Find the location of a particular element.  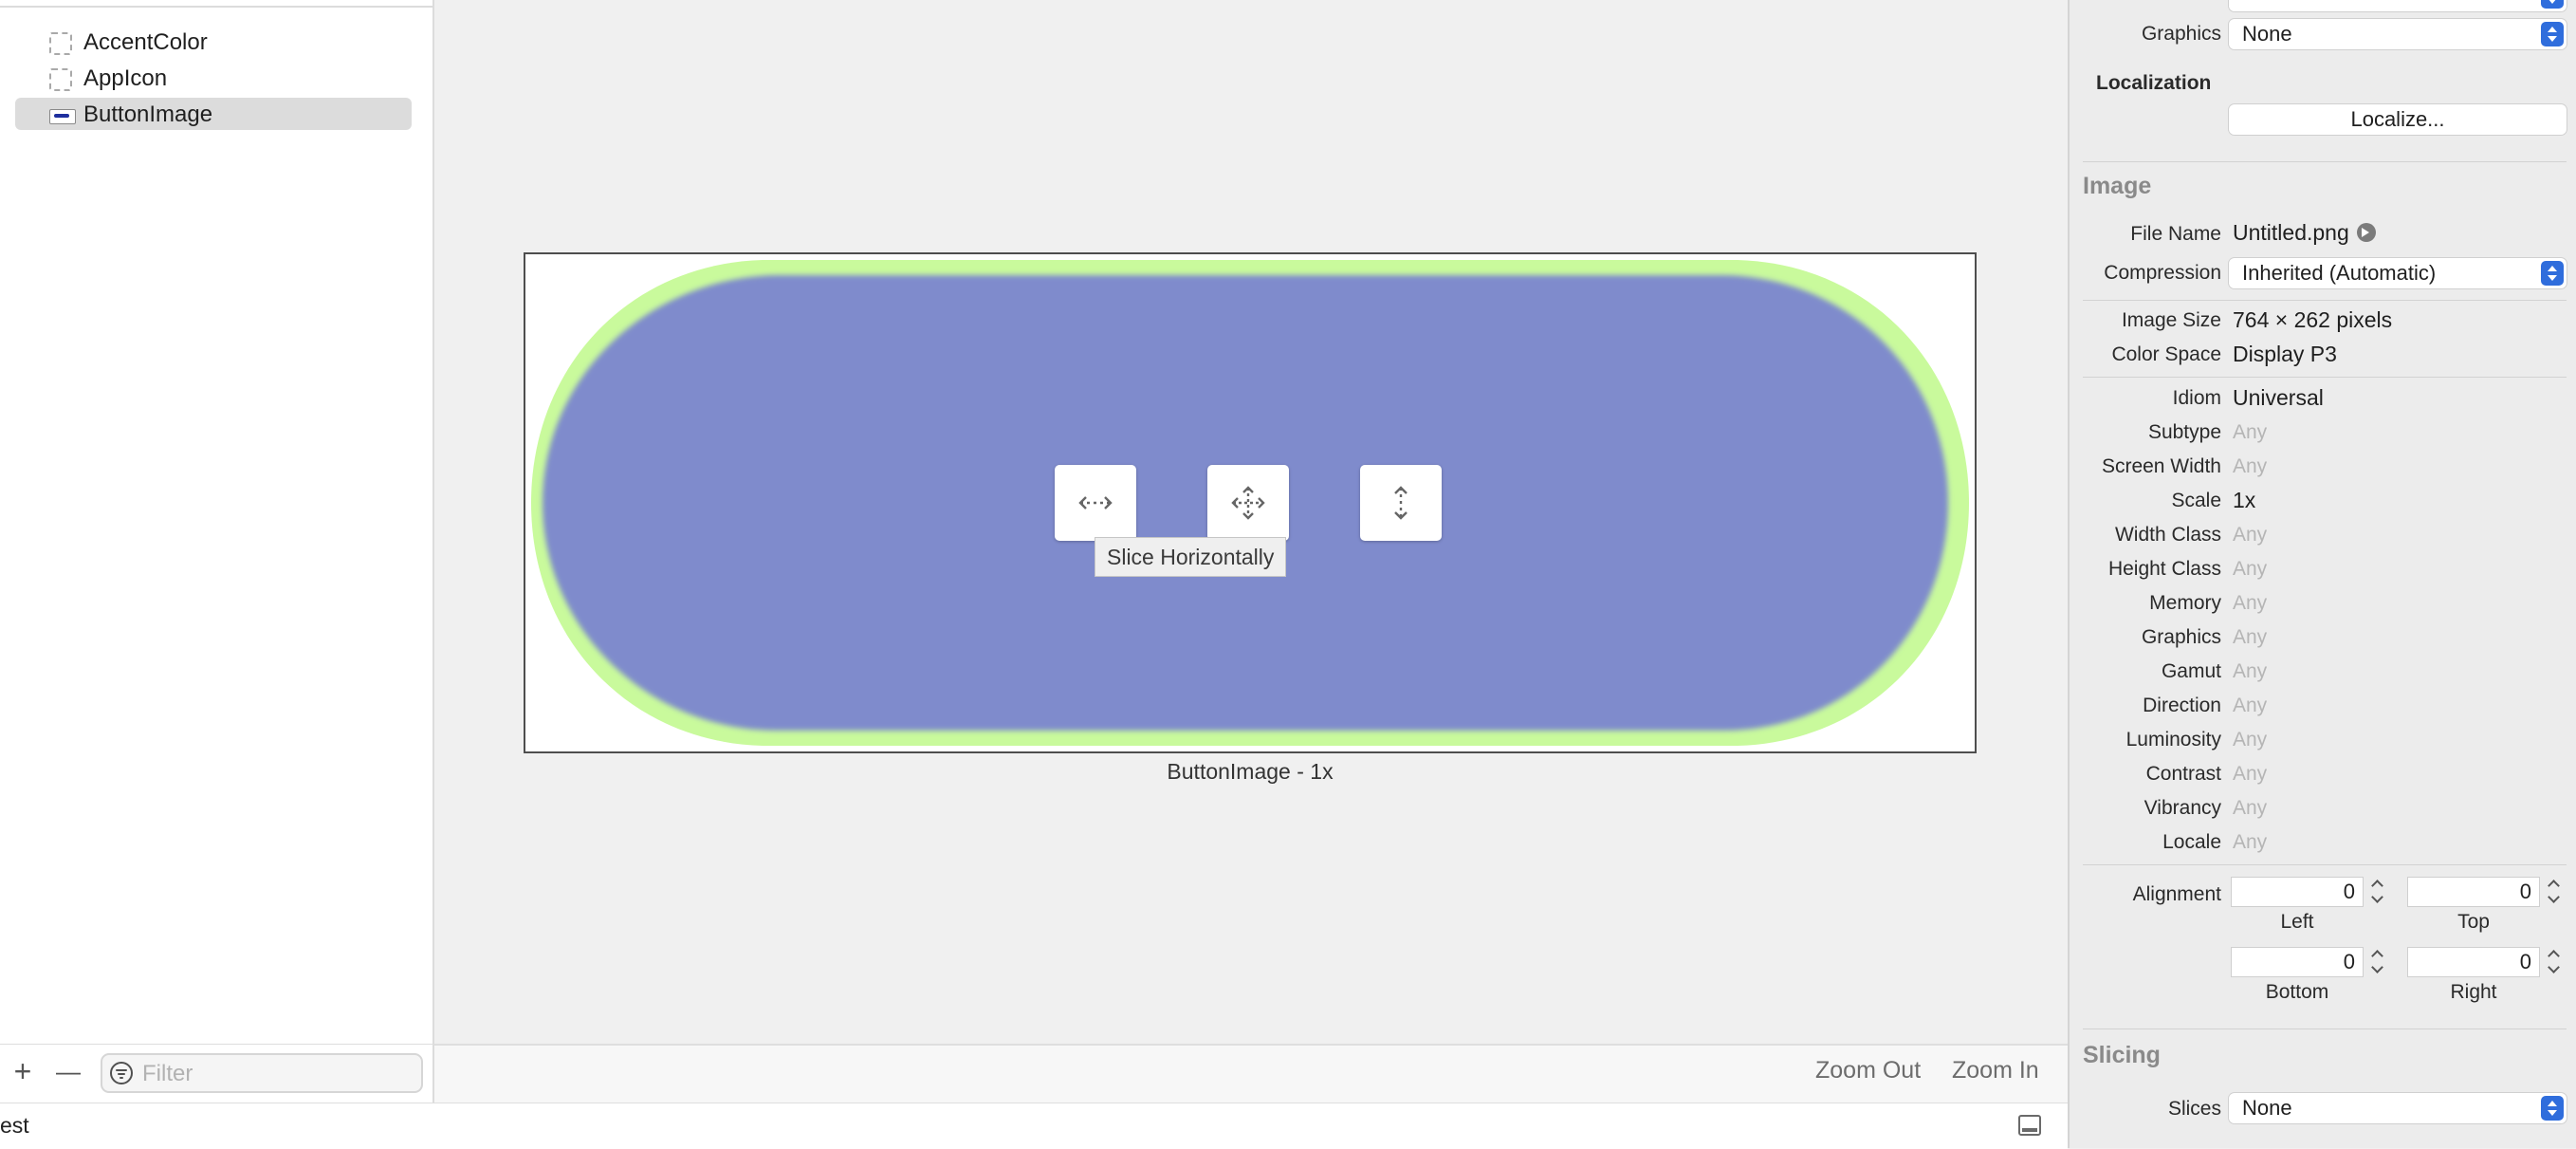

contrast-label: Contrast is located at coordinates (2183, 774).